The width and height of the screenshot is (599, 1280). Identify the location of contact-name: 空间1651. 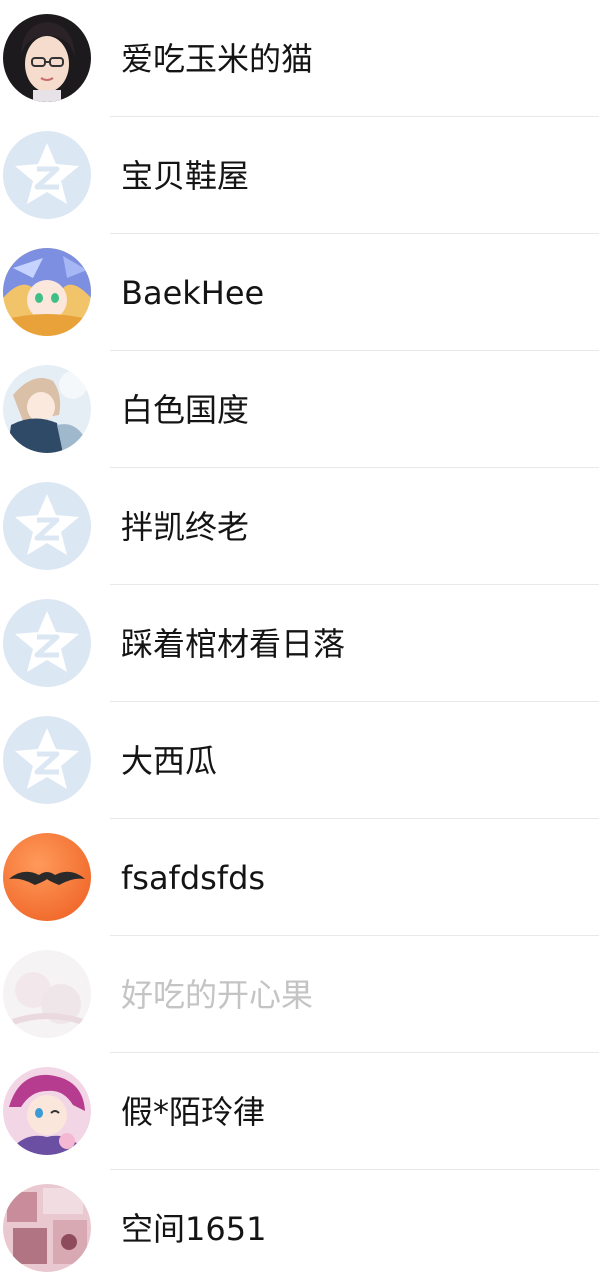
(194, 1229).